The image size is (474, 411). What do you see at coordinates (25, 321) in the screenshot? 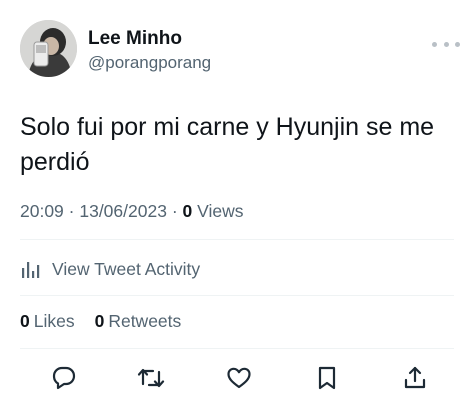
I see `likes-count: 0` at bounding box center [25, 321].